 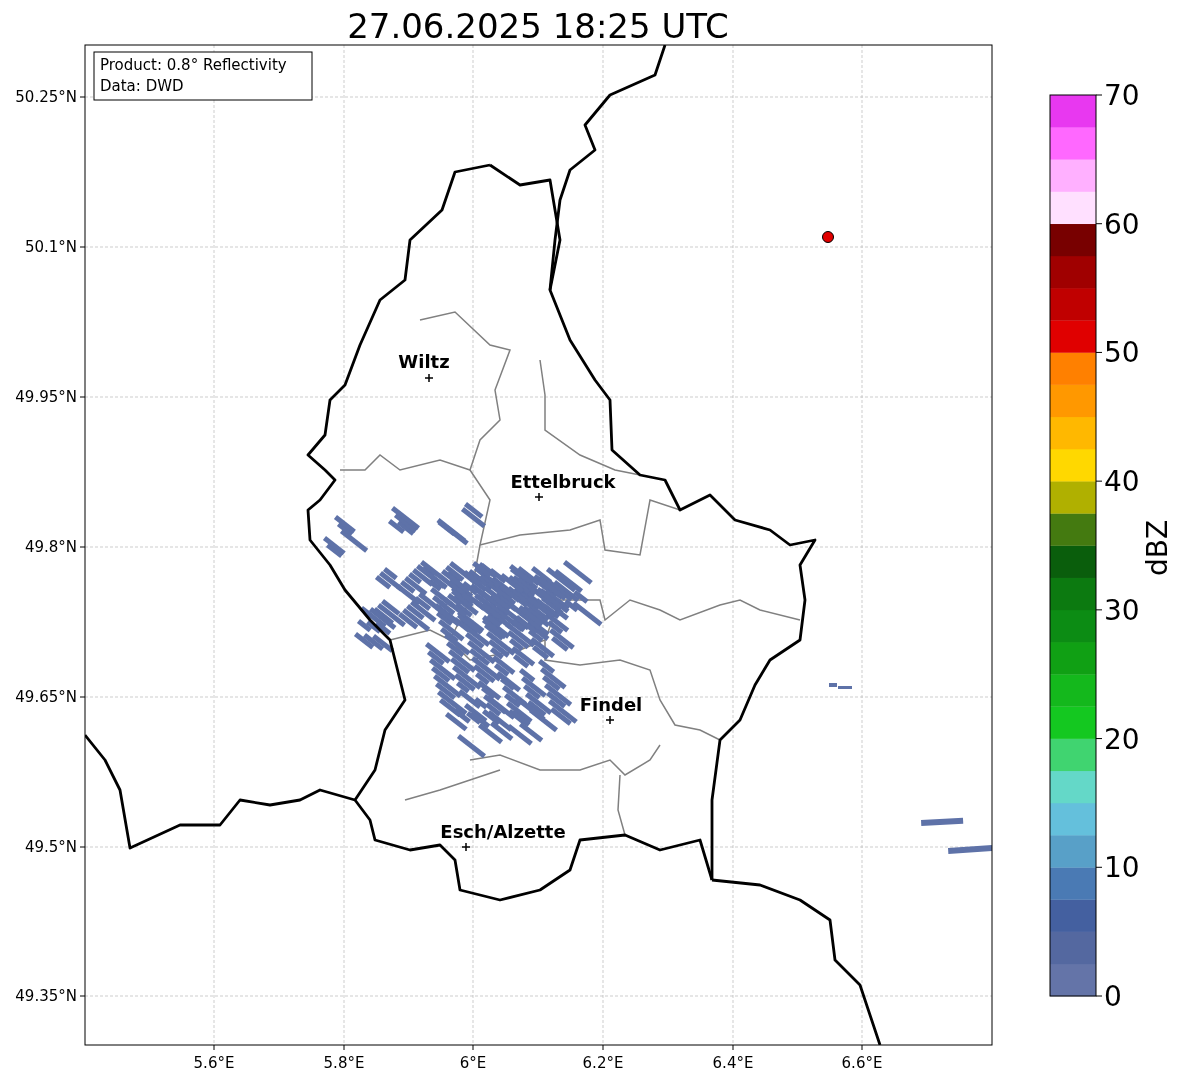 What do you see at coordinates (193, 65) in the screenshot?
I see `legend-text: Product: 0.8° Reflectivity` at bounding box center [193, 65].